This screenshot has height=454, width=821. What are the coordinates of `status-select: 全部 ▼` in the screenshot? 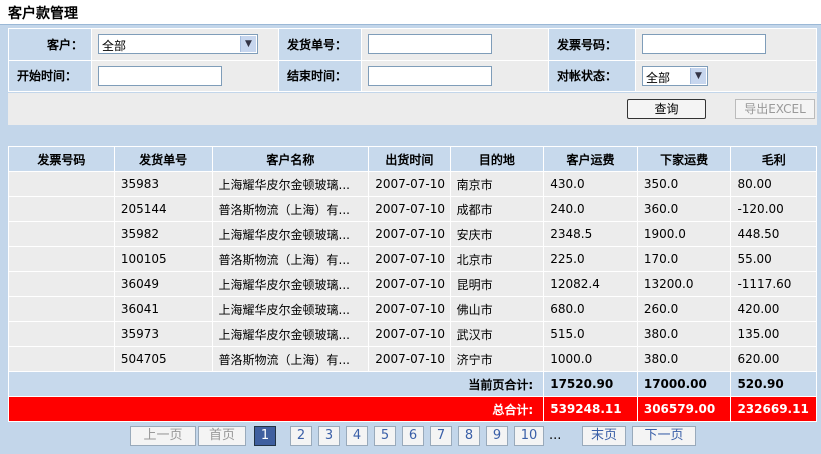 It's located at (675, 75).